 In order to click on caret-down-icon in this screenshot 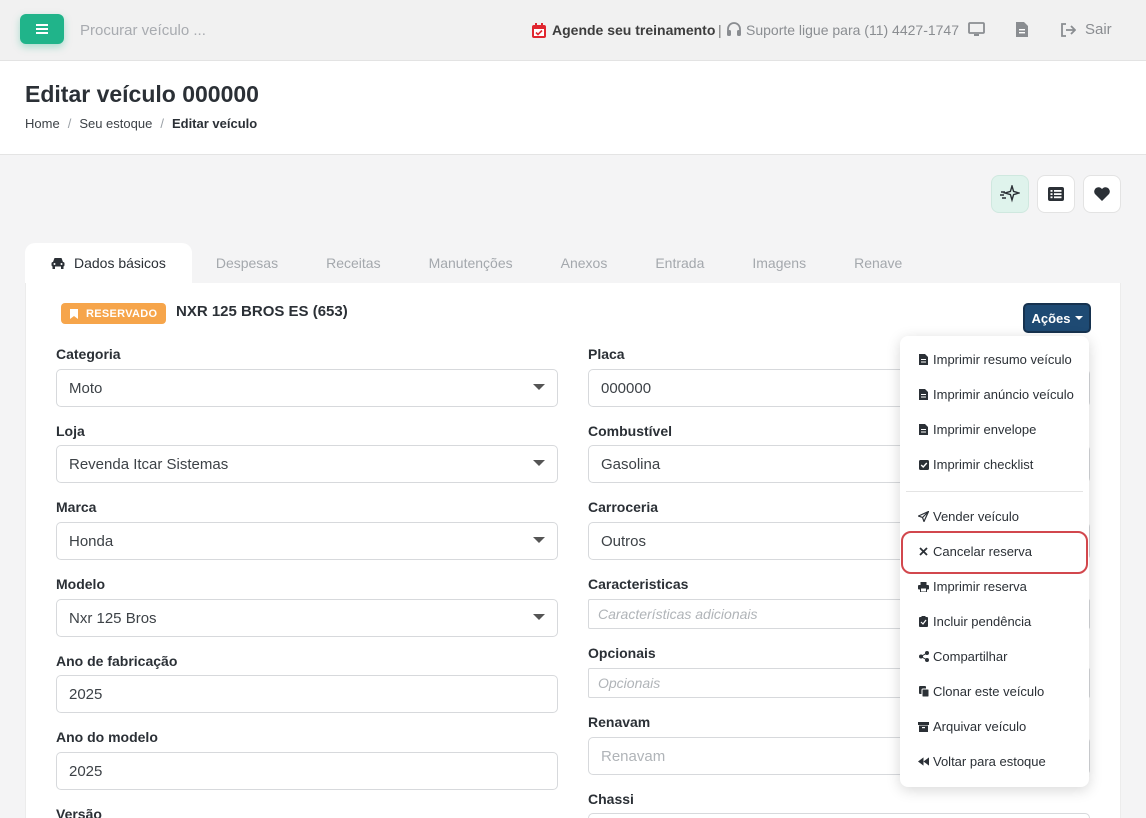, I will do `click(1078, 318)`.